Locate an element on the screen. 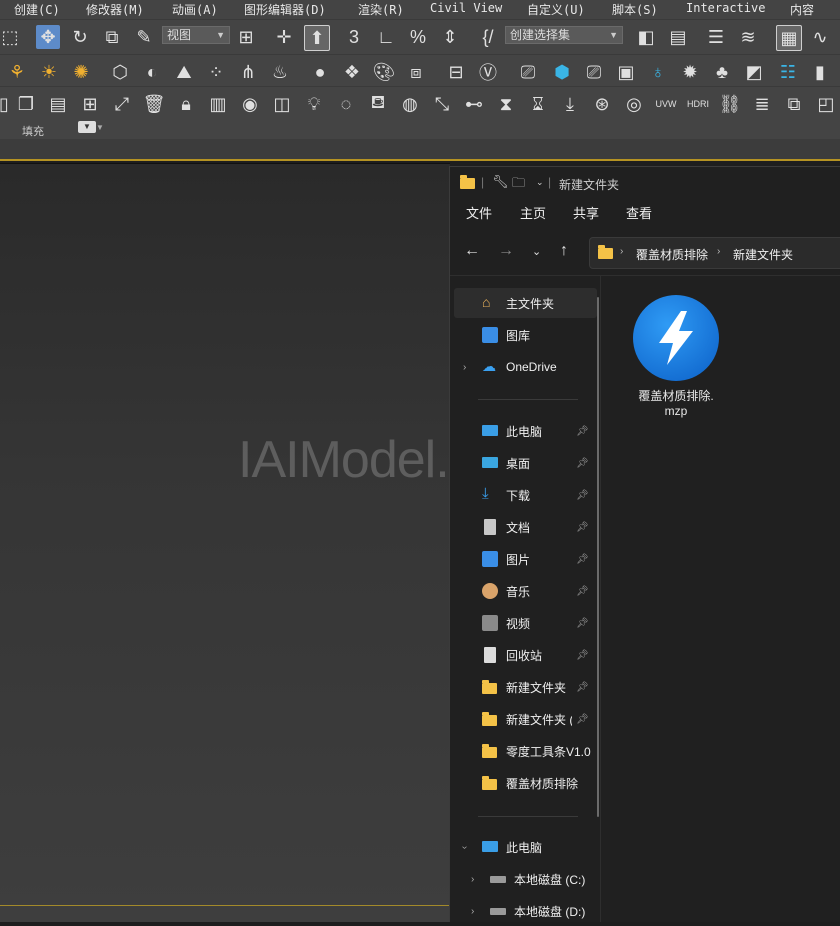 The image size is (840, 926). hourglass-icon: ⌛︎ is located at coordinates (538, 104).